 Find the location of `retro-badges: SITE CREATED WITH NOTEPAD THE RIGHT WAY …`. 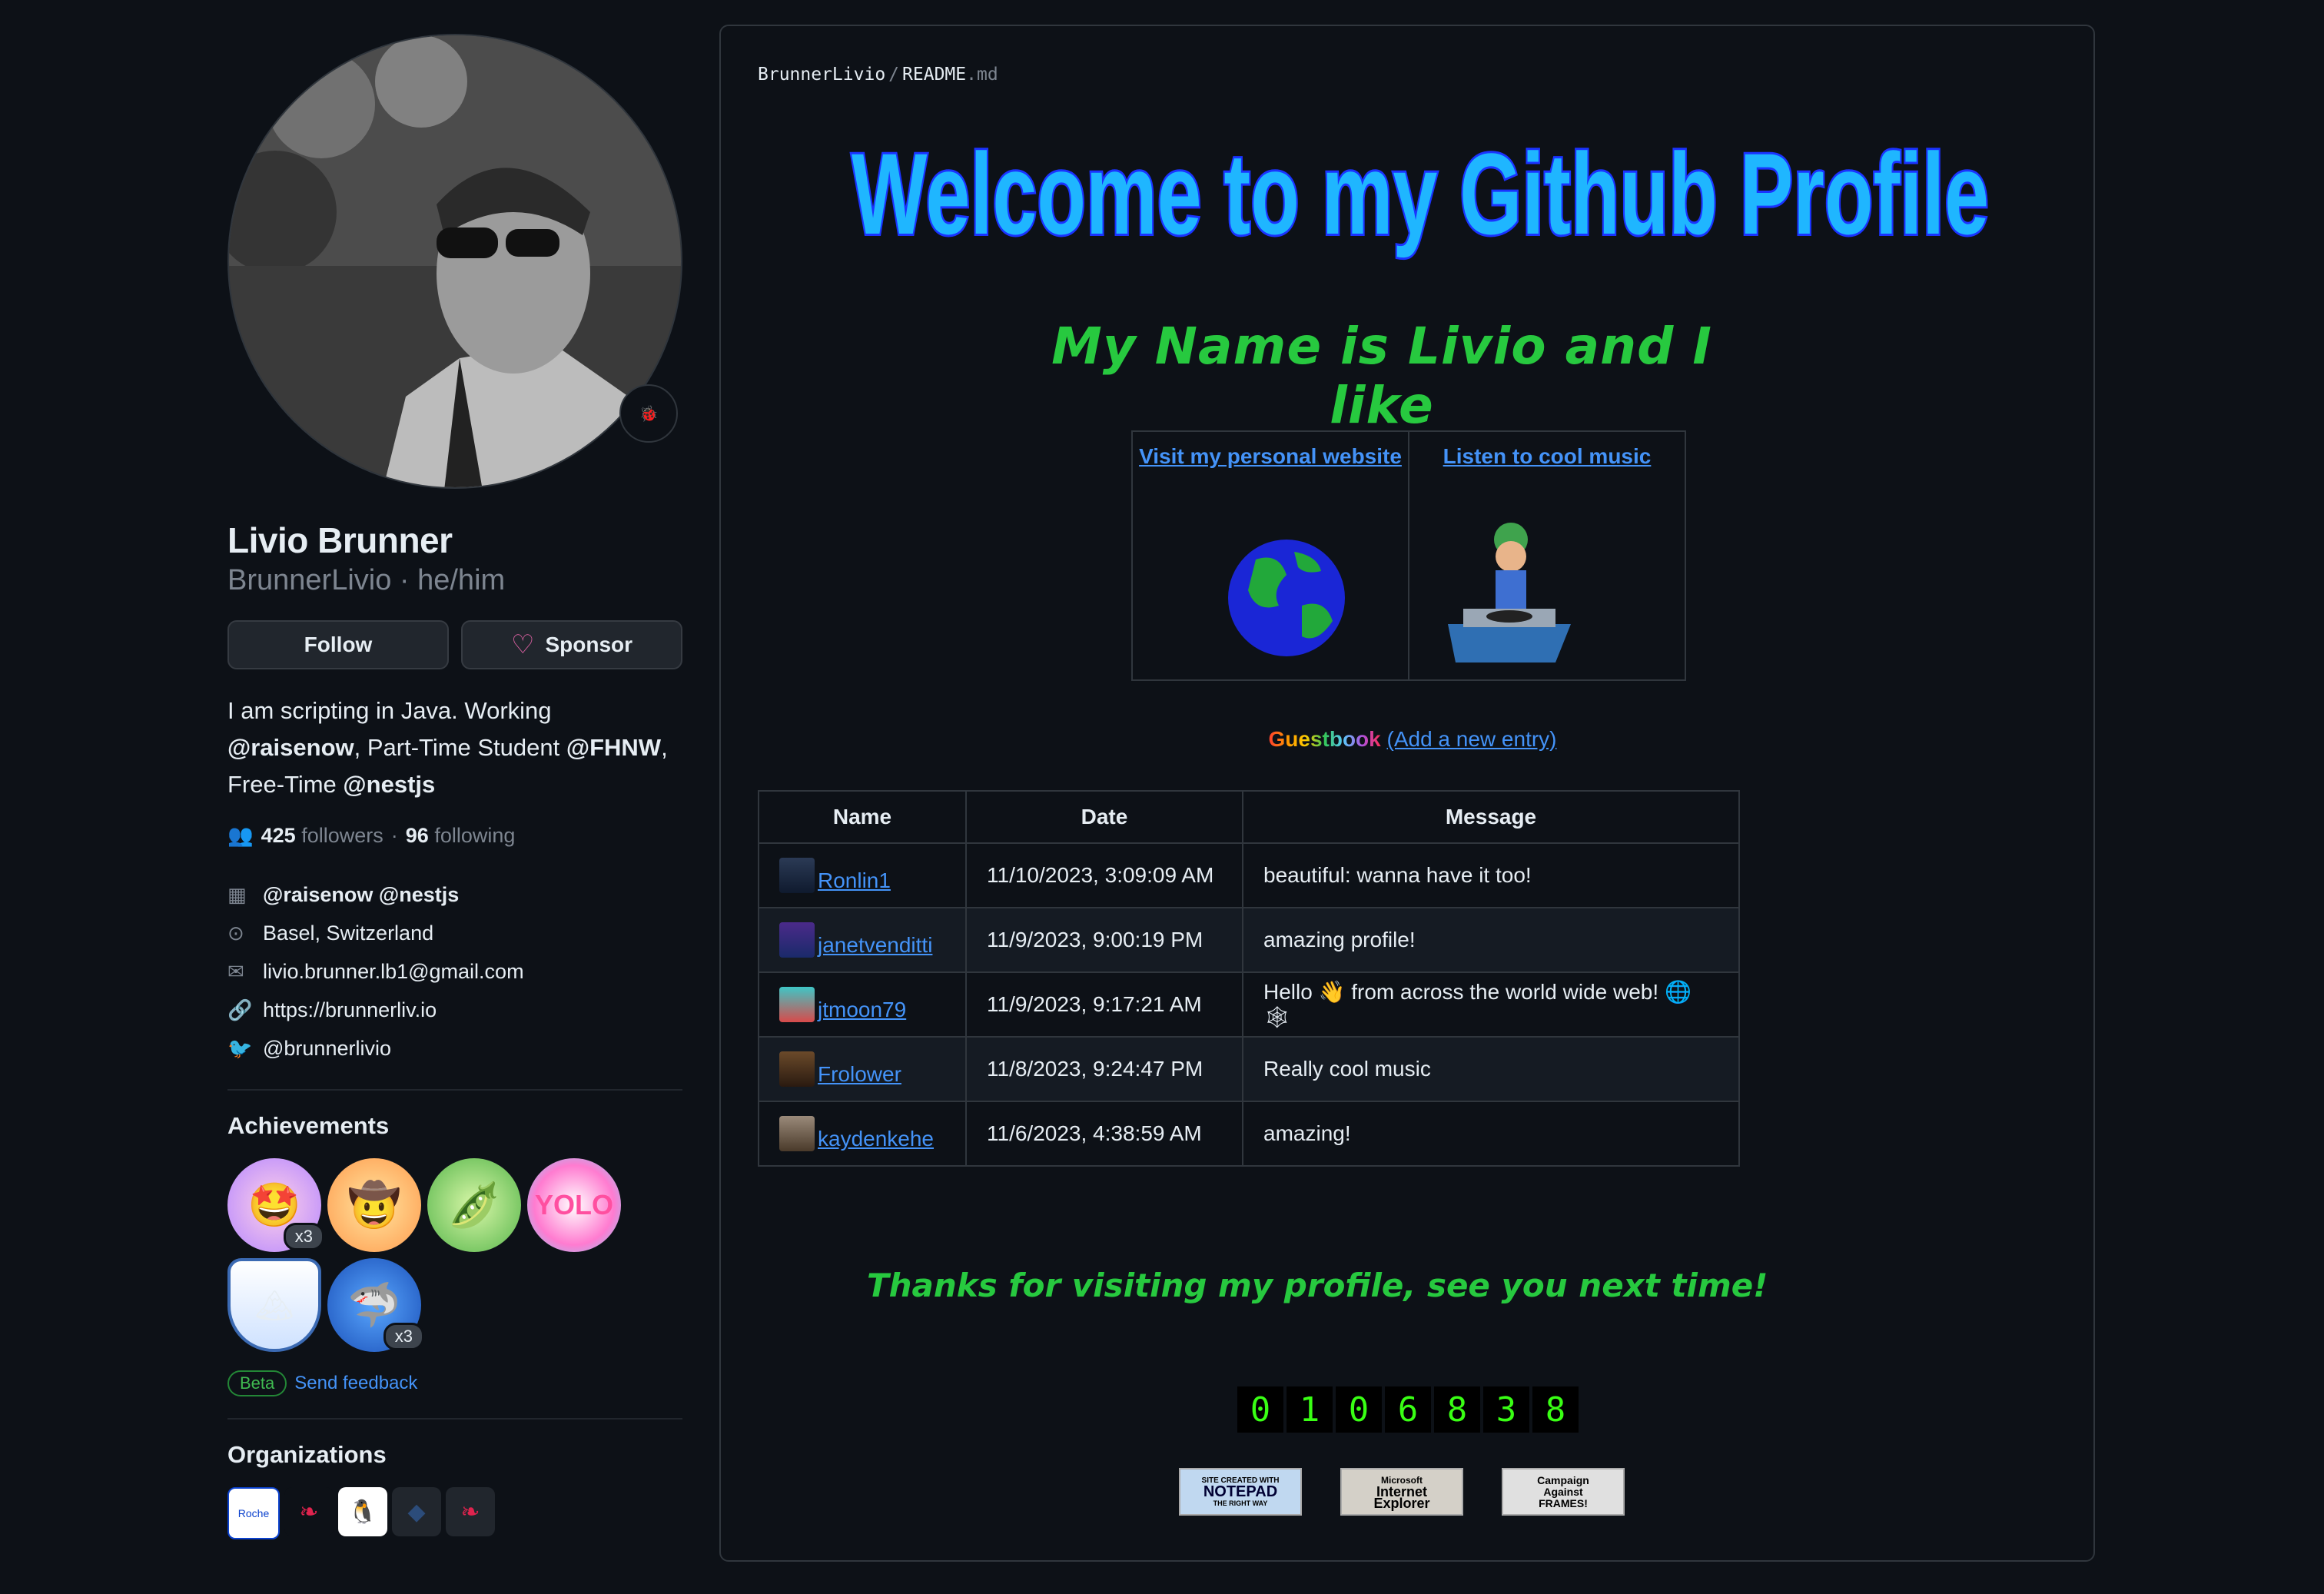

retro-badges: SITE CREATED WITH NOTEPAD THE RIGHT WAY … is located at coordinates (1402, 1492).